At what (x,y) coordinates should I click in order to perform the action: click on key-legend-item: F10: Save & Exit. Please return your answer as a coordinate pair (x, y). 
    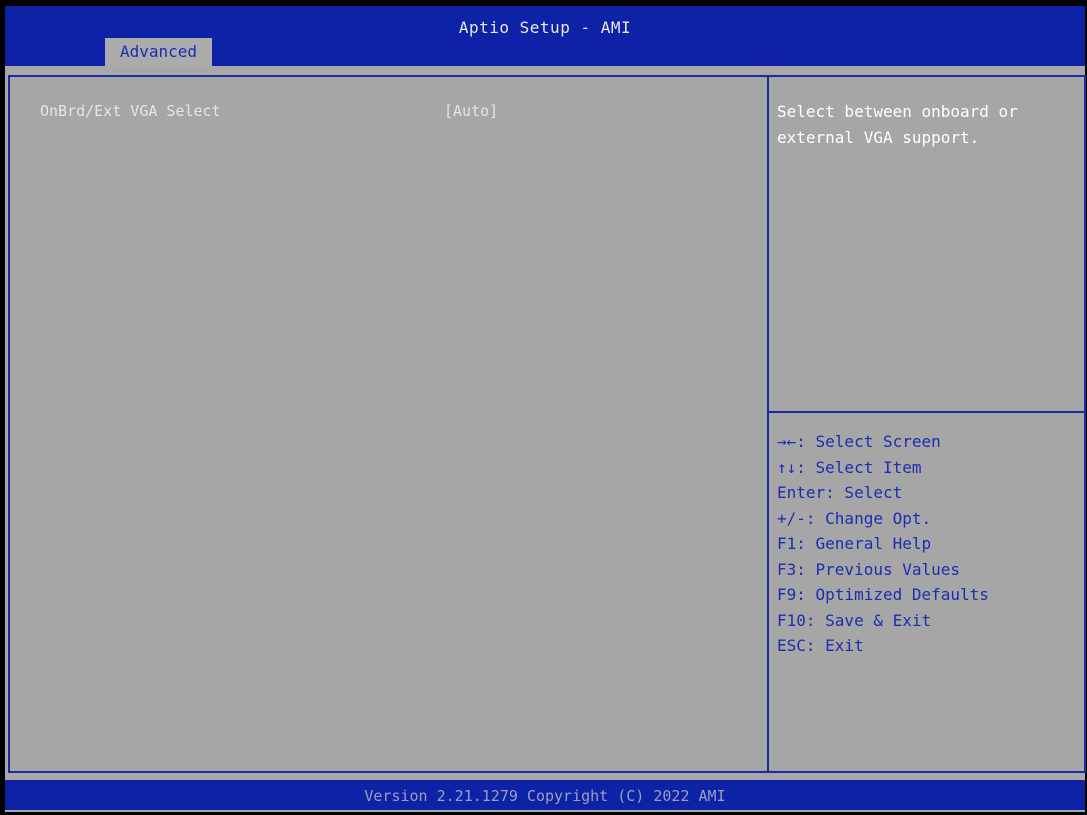
    Looking at the image, I should click on (854, 620).